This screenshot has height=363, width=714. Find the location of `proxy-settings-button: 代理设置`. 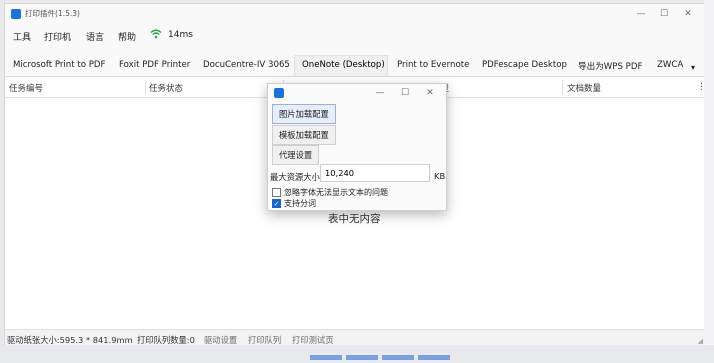

proxy-settings-button: 代理设置 is located at coordinates (296, 155).